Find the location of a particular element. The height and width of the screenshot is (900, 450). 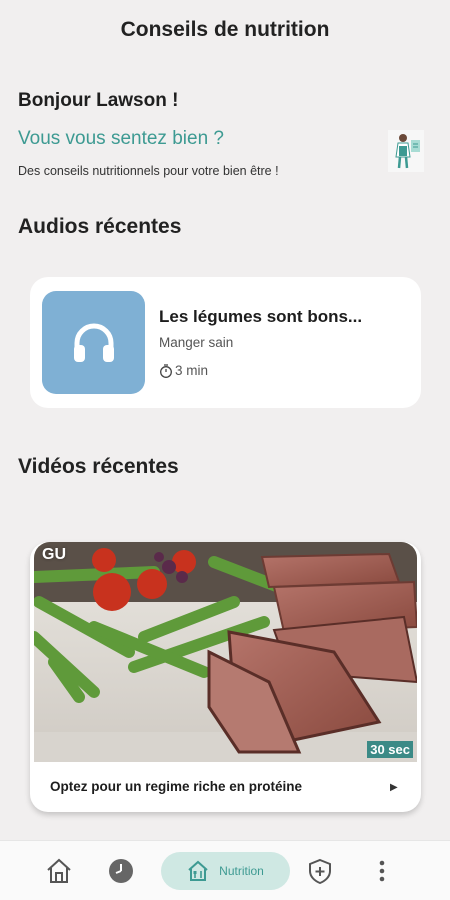

bottom-navigation: Nutrition is located at coordinates (225, 870).